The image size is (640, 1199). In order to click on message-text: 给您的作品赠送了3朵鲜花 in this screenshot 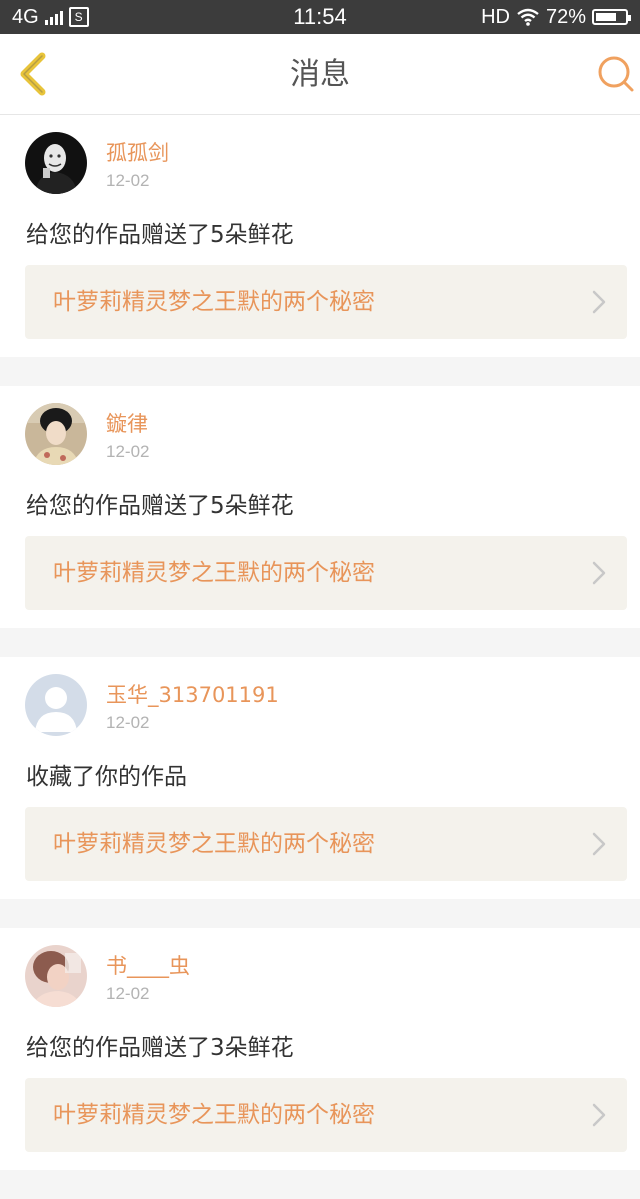, I will do `click(160, 1048)`.